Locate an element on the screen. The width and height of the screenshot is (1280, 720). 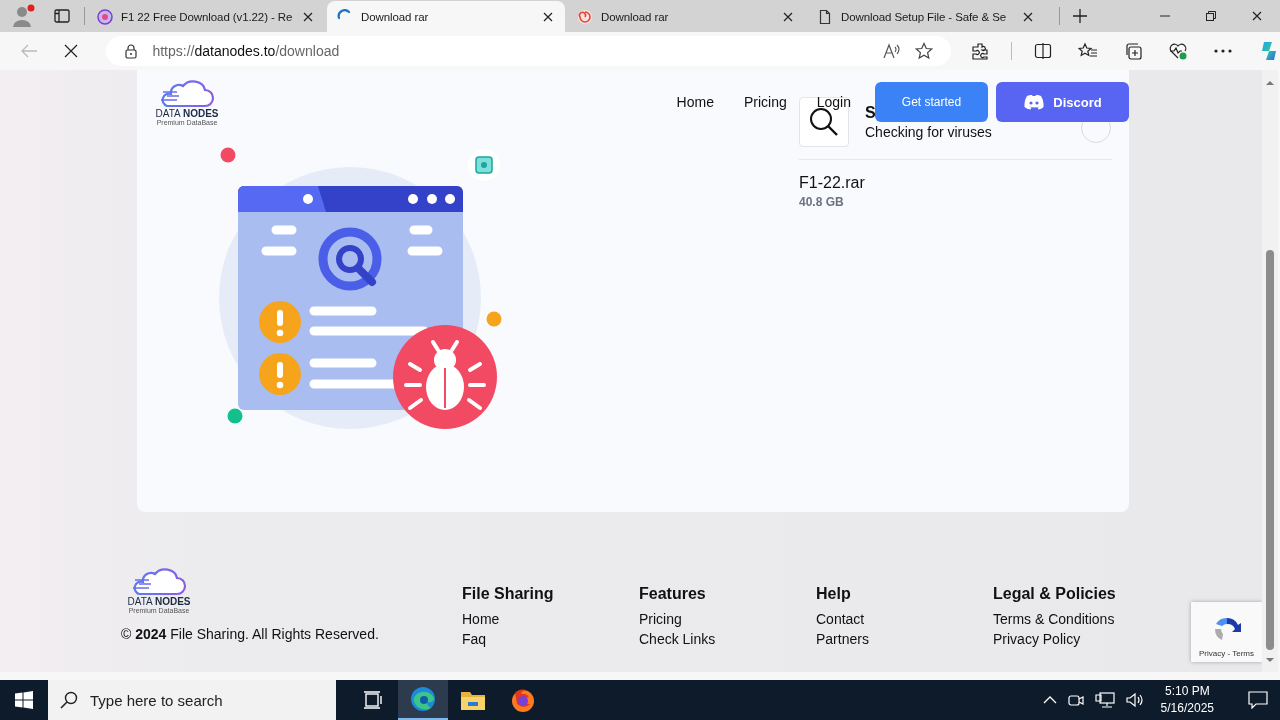
notification-icon is located at coordinates (1258, 700).